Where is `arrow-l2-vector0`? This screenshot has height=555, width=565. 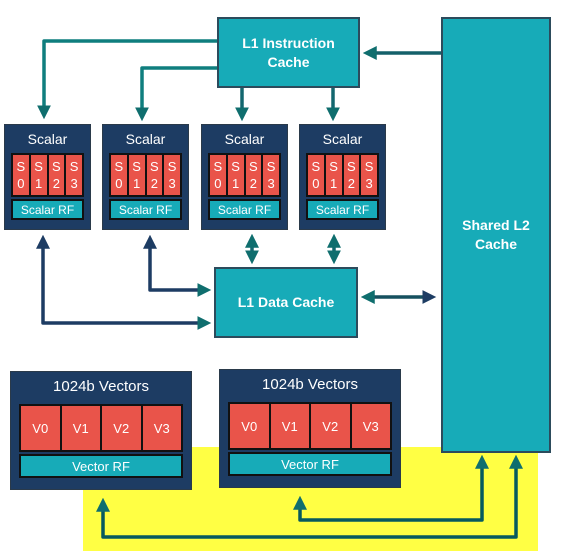
arrow-l2-vector0 is located at coordinates (309, 496).